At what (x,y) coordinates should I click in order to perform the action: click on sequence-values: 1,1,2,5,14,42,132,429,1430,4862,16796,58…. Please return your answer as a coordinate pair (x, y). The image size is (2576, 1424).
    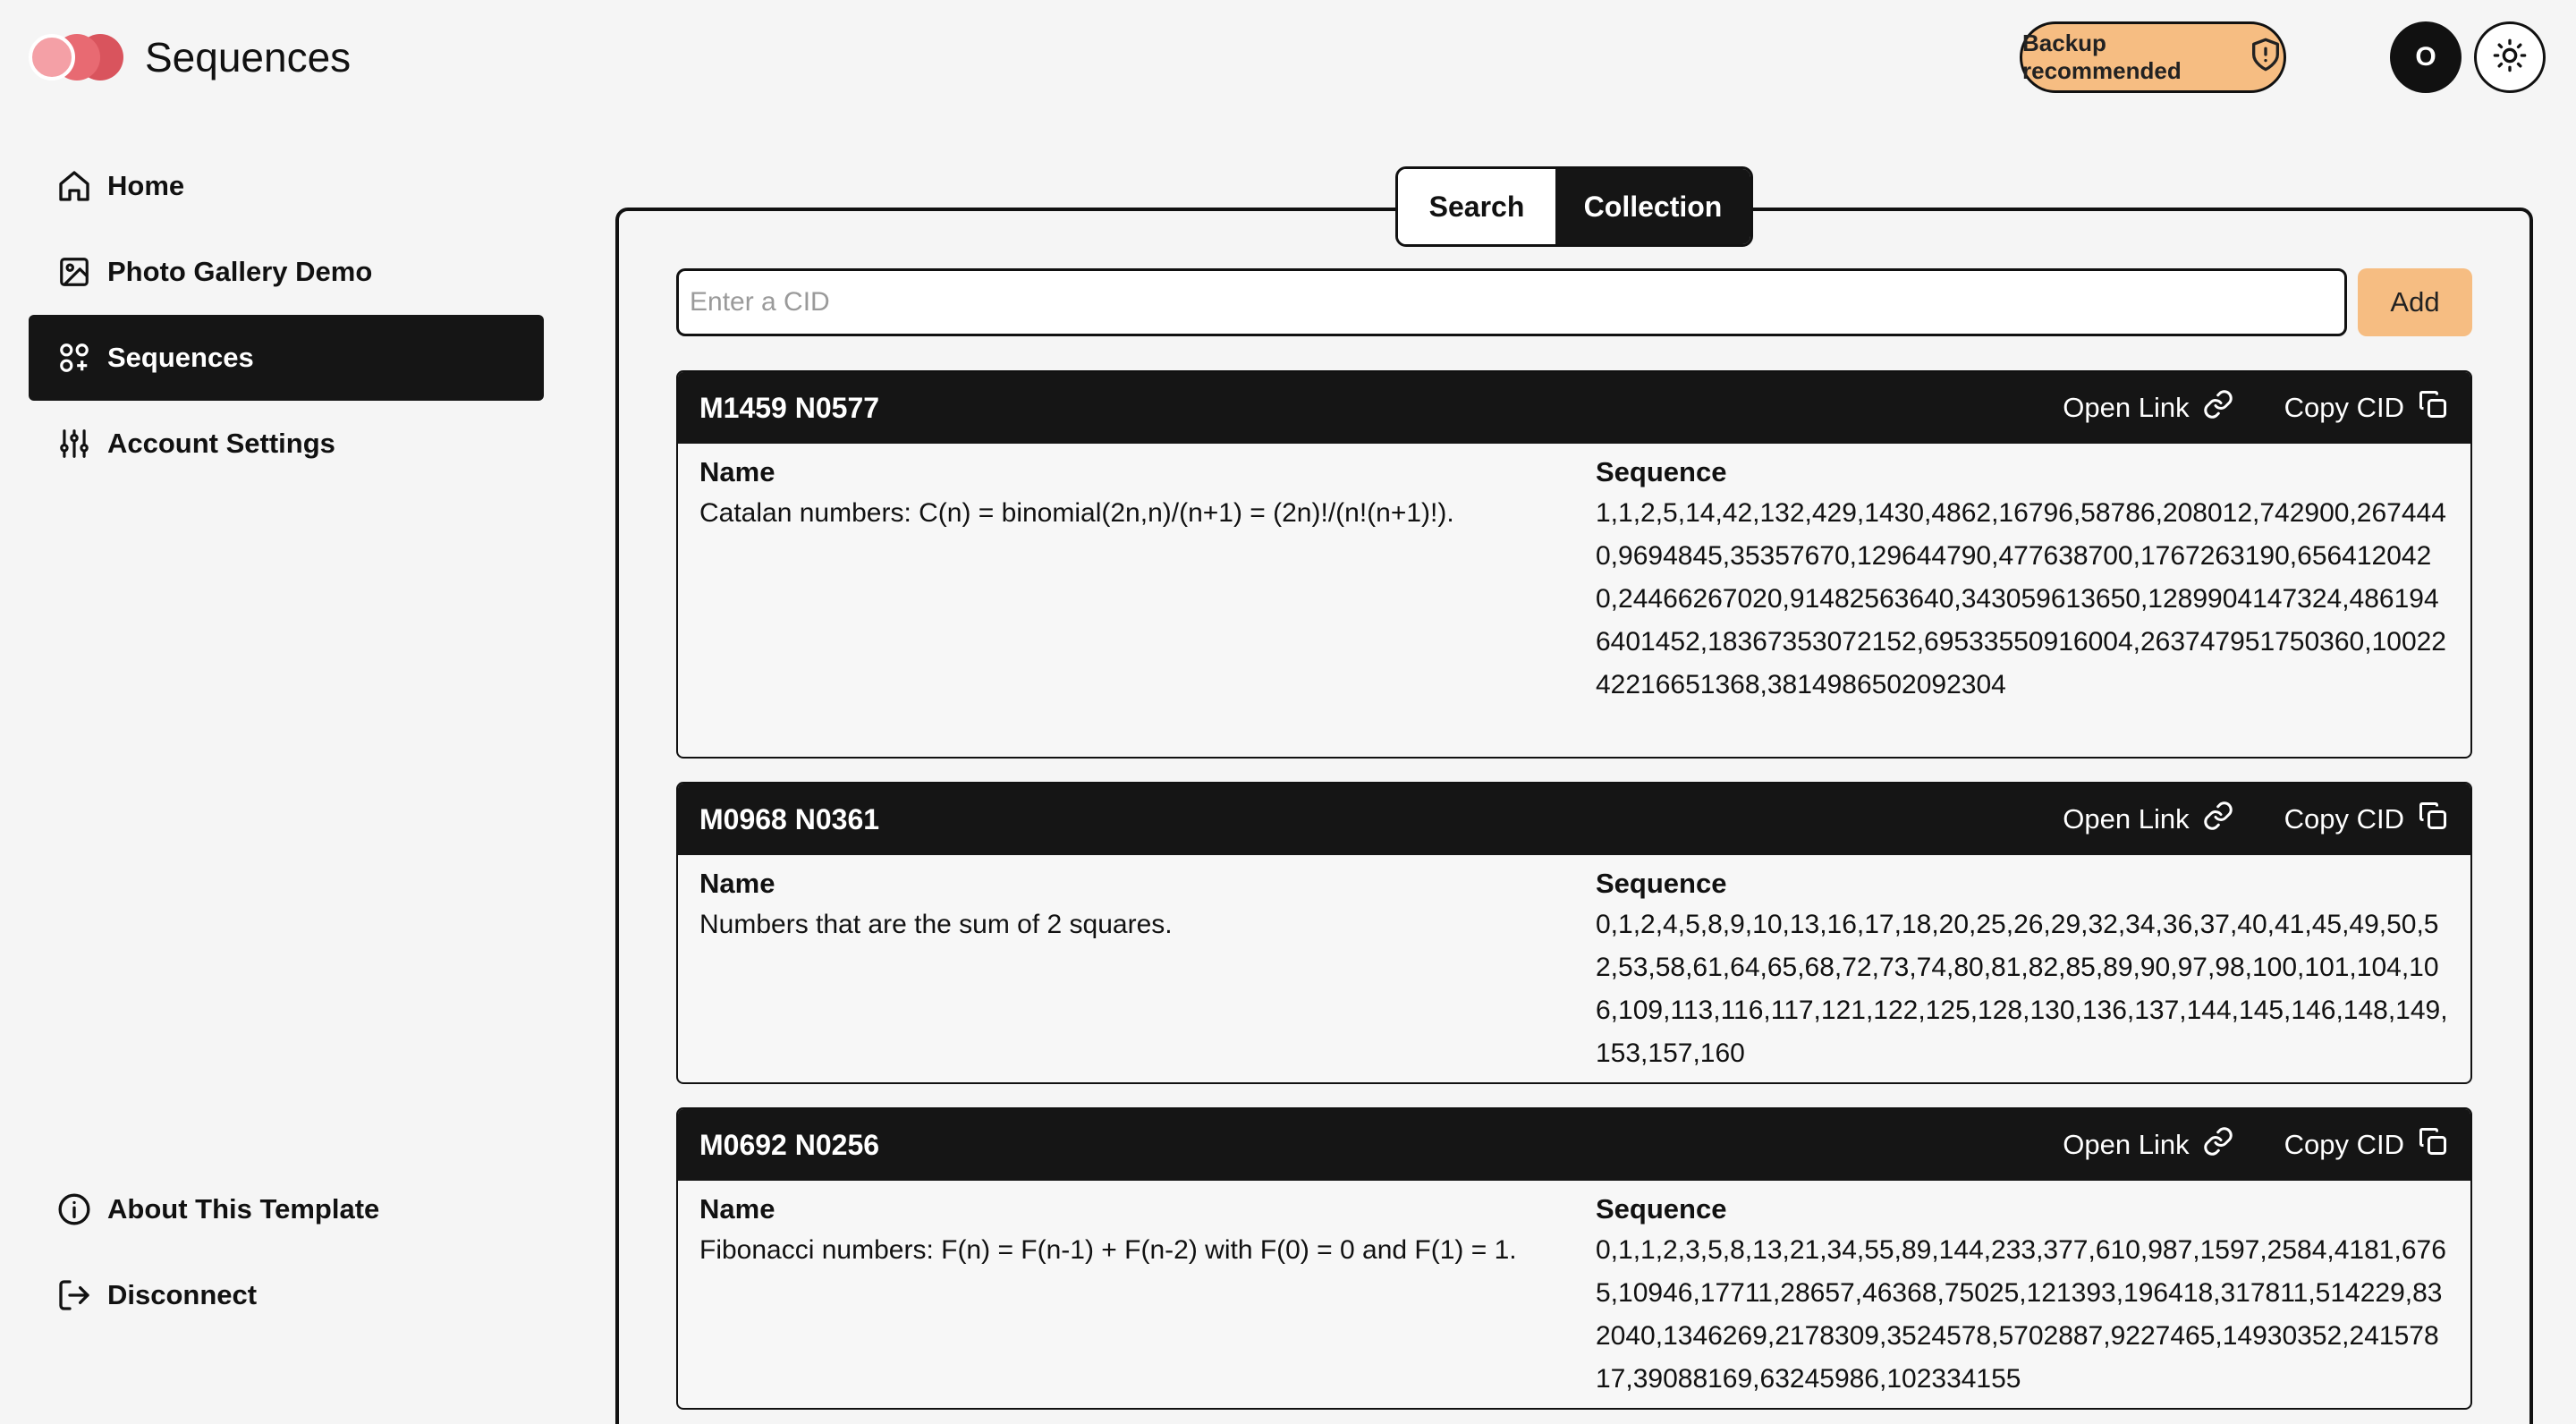
    Looking at the image, I should click on (2021, 598).